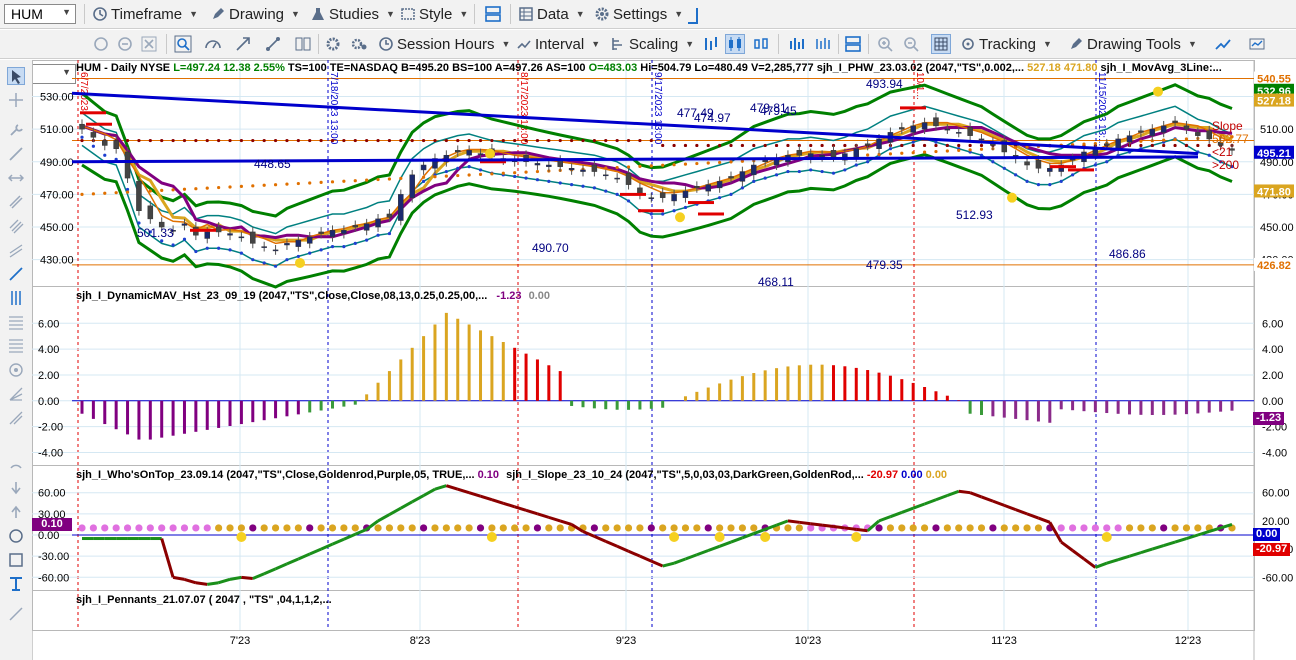  I want to click on close-chart-icon, so click(149, 44).